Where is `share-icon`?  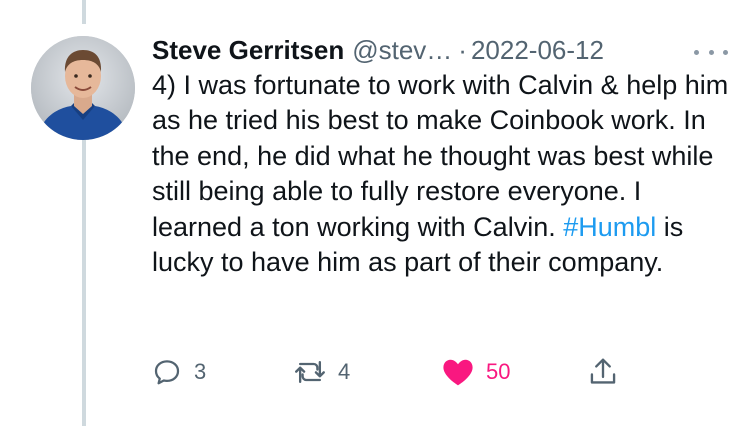
share-icon is located at coordinates (603, 371).